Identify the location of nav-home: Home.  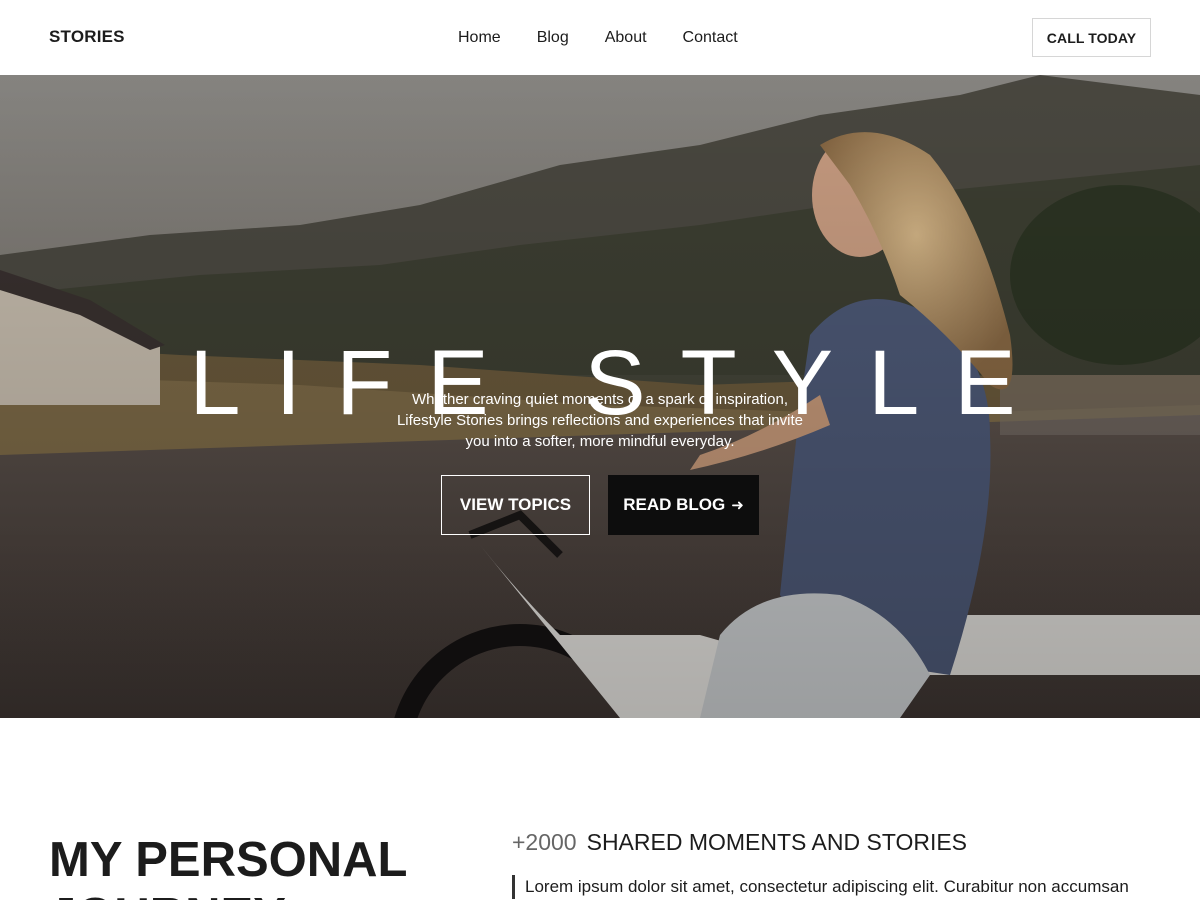
(479, 38).